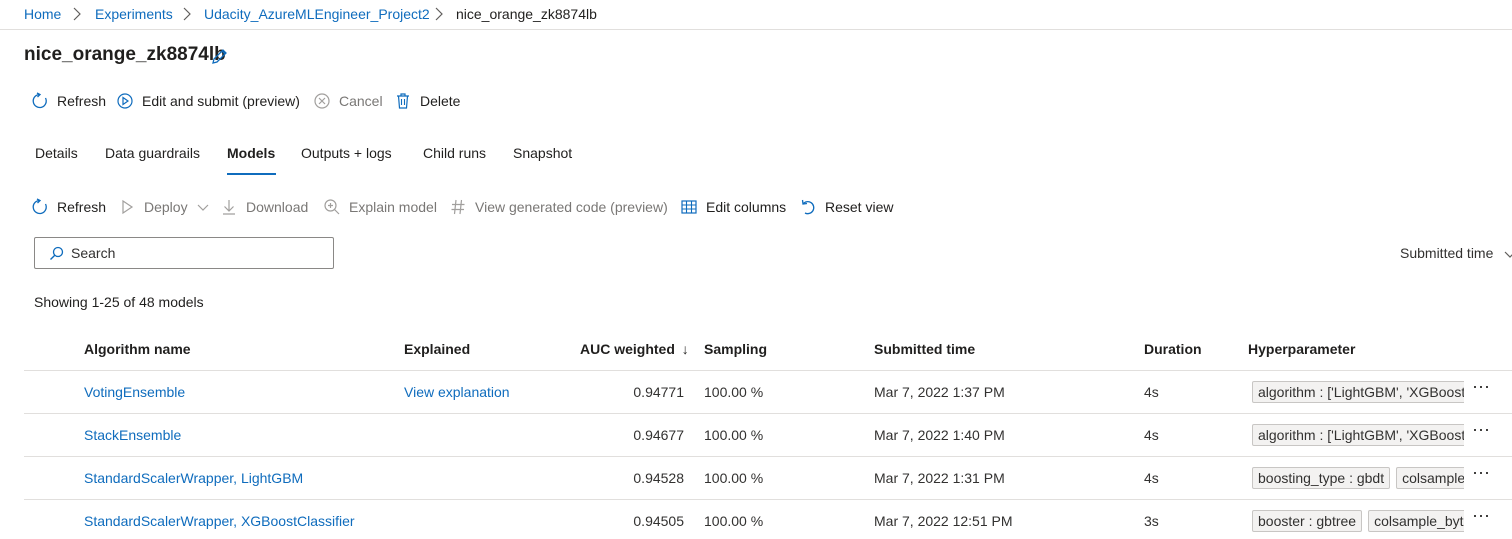 This screenshot has width=1512, height=539. Describe the element at coordinates (440, 101) in the screenshot. I see `delete-run-label: Delete` at that location.